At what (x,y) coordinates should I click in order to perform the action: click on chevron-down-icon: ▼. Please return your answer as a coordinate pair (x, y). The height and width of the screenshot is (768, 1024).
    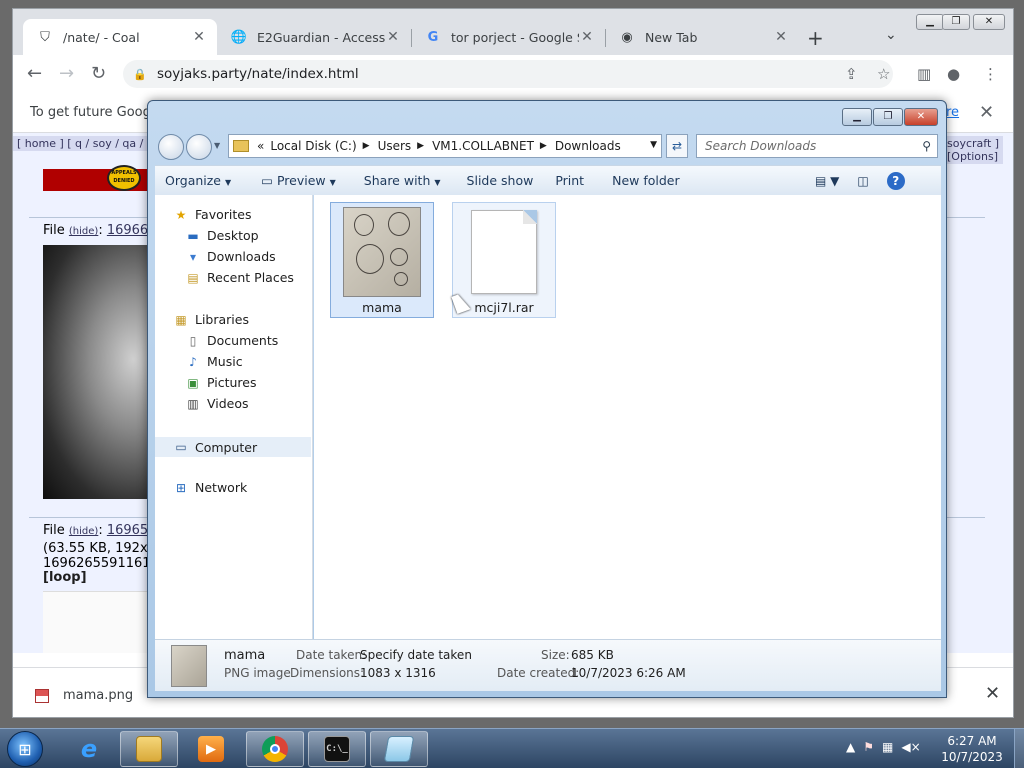
    Looking at the image, I should click on (653, 145).